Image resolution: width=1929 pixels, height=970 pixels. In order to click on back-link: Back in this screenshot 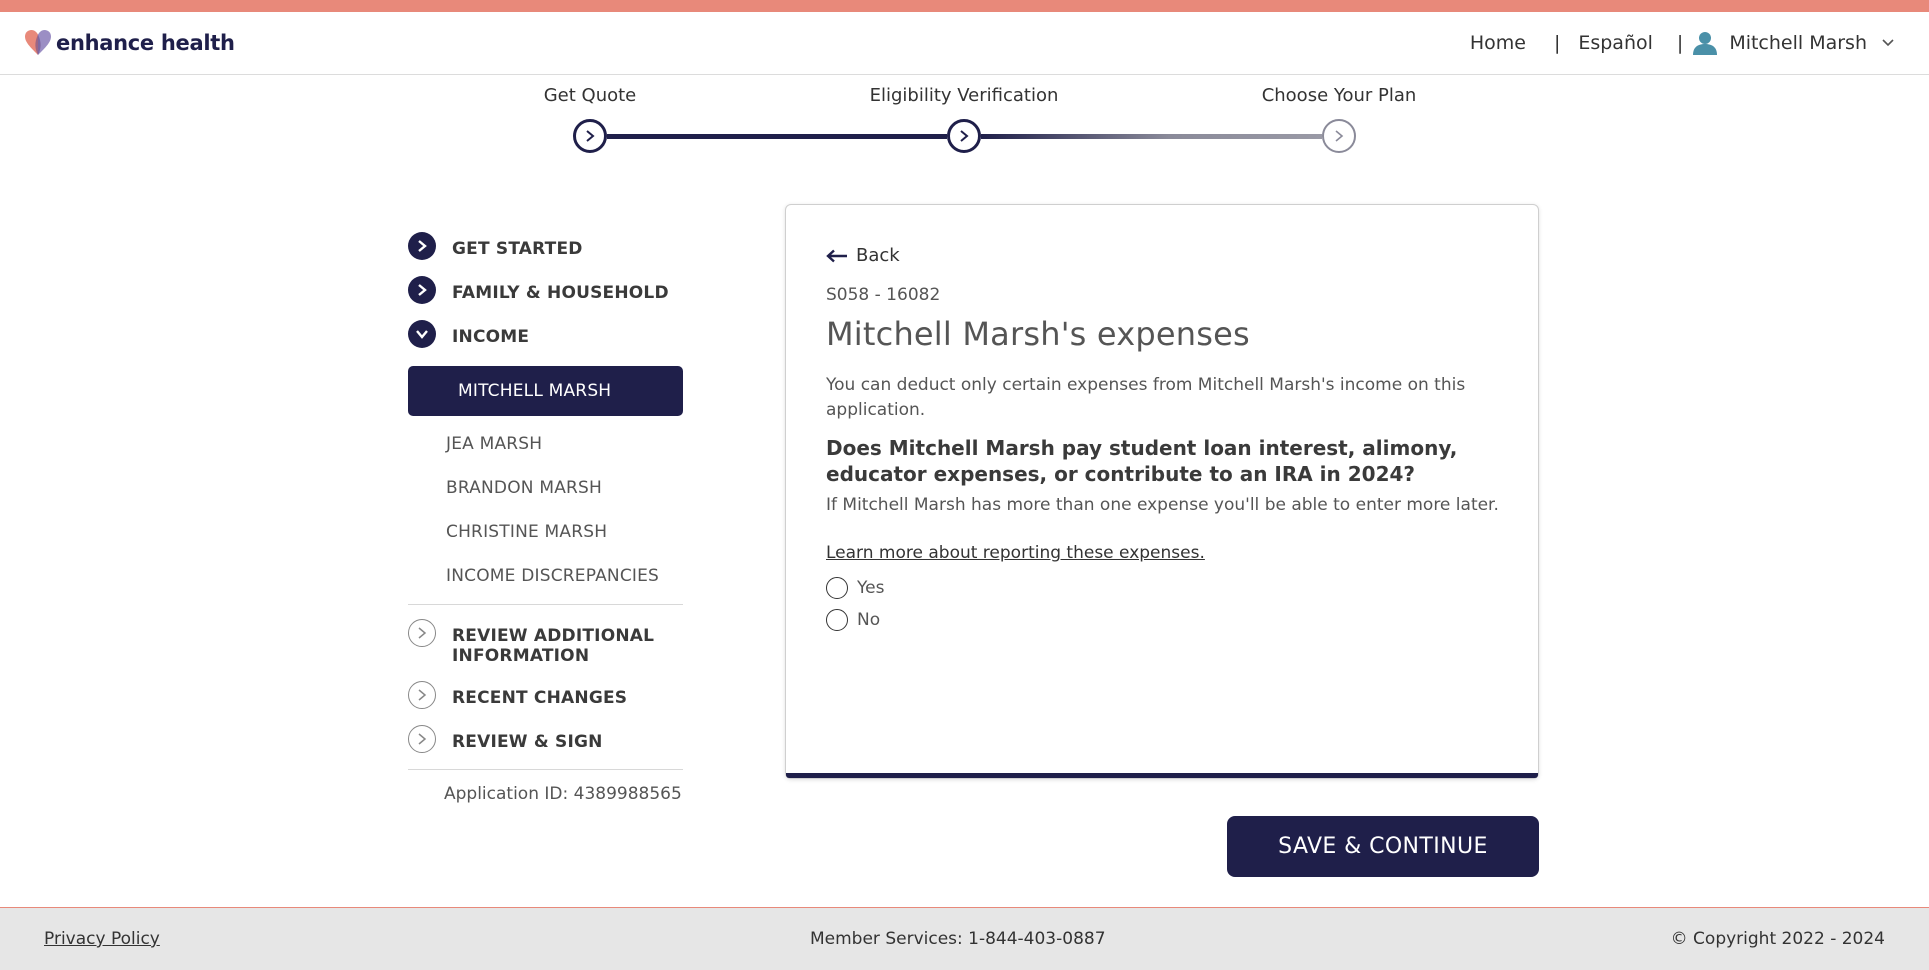, I will do `click(863, 255)`.